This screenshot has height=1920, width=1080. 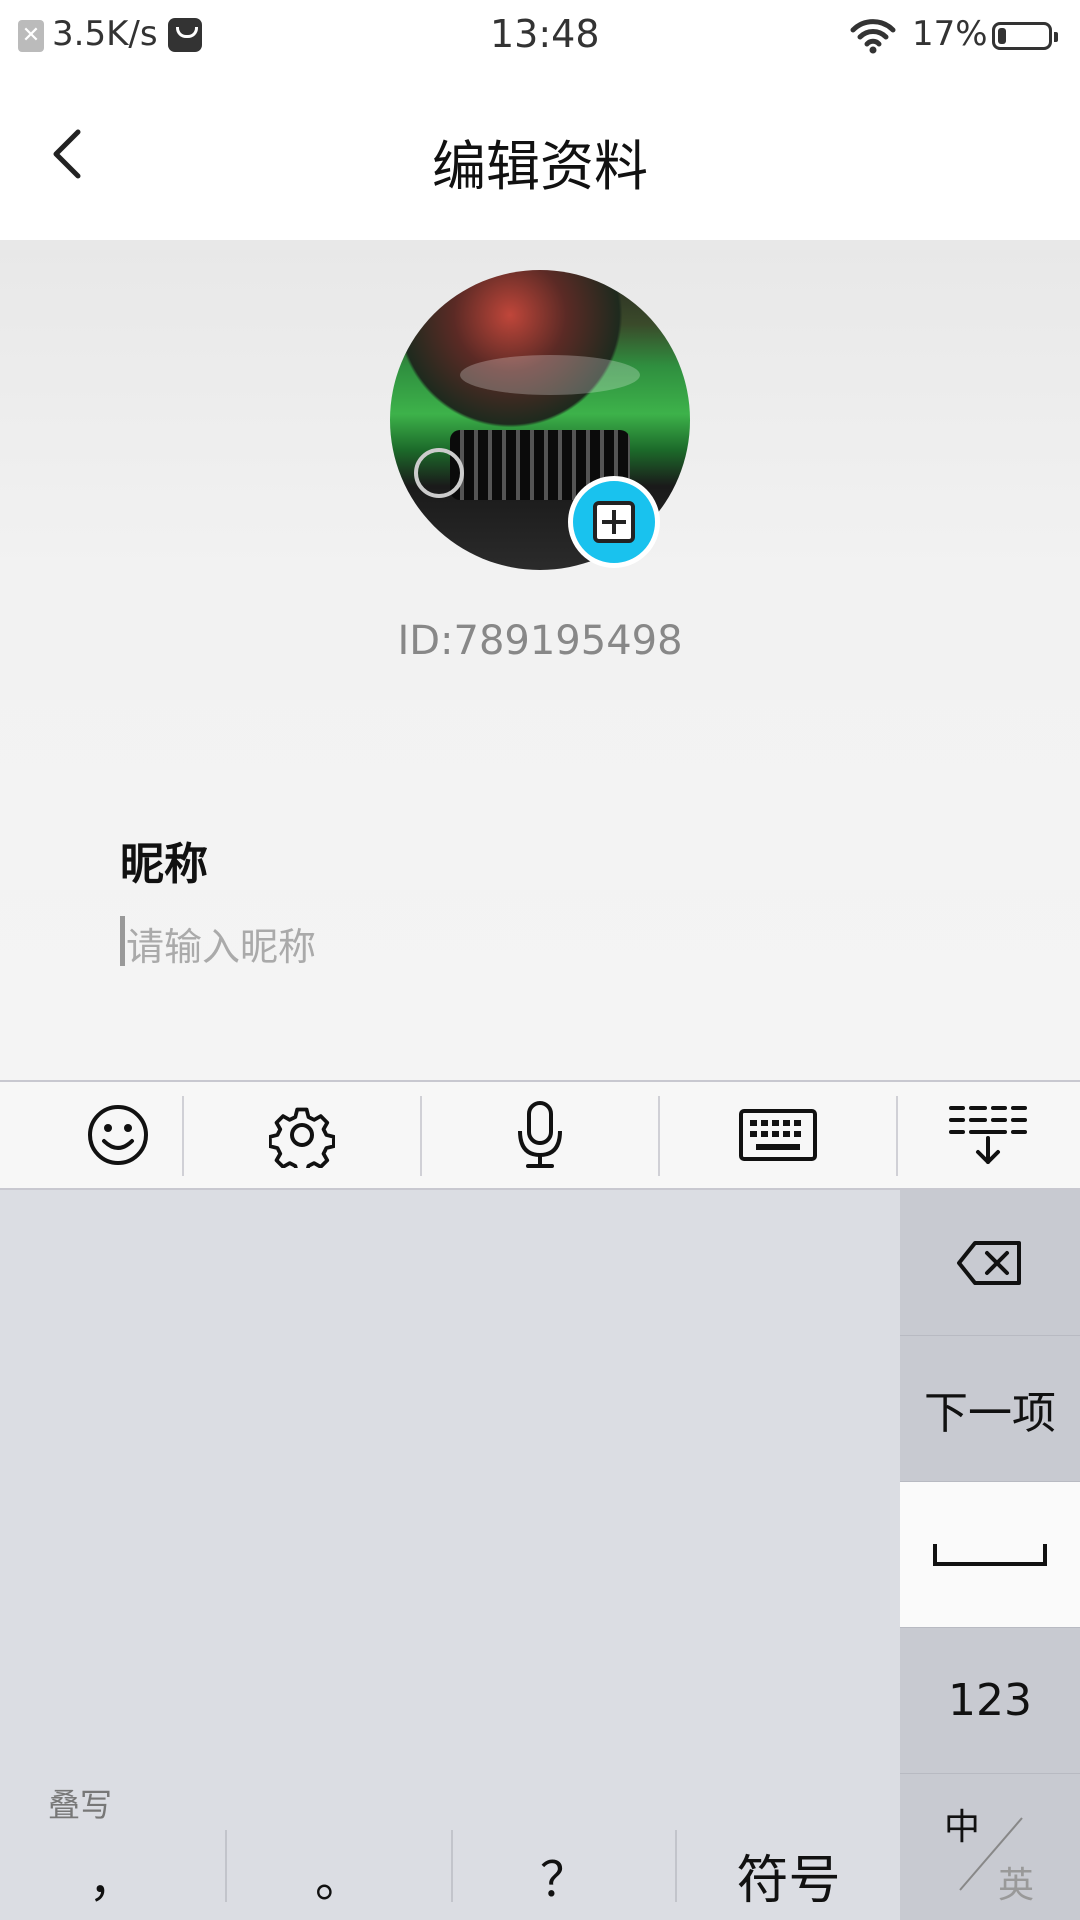 What do you see at coordinates (550, 375) in the screenshot?
I see `avatar-photo-highlight` at bounding box center [550, 375].